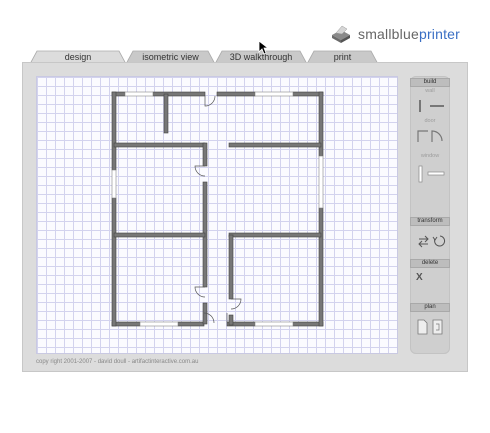 Image resolution: width=490 pixels, height=433 pixels. What do you see at coordinates (430, 156) in the screenshot?
I see `panel-window-label: window` at bounding box center [430, 156].